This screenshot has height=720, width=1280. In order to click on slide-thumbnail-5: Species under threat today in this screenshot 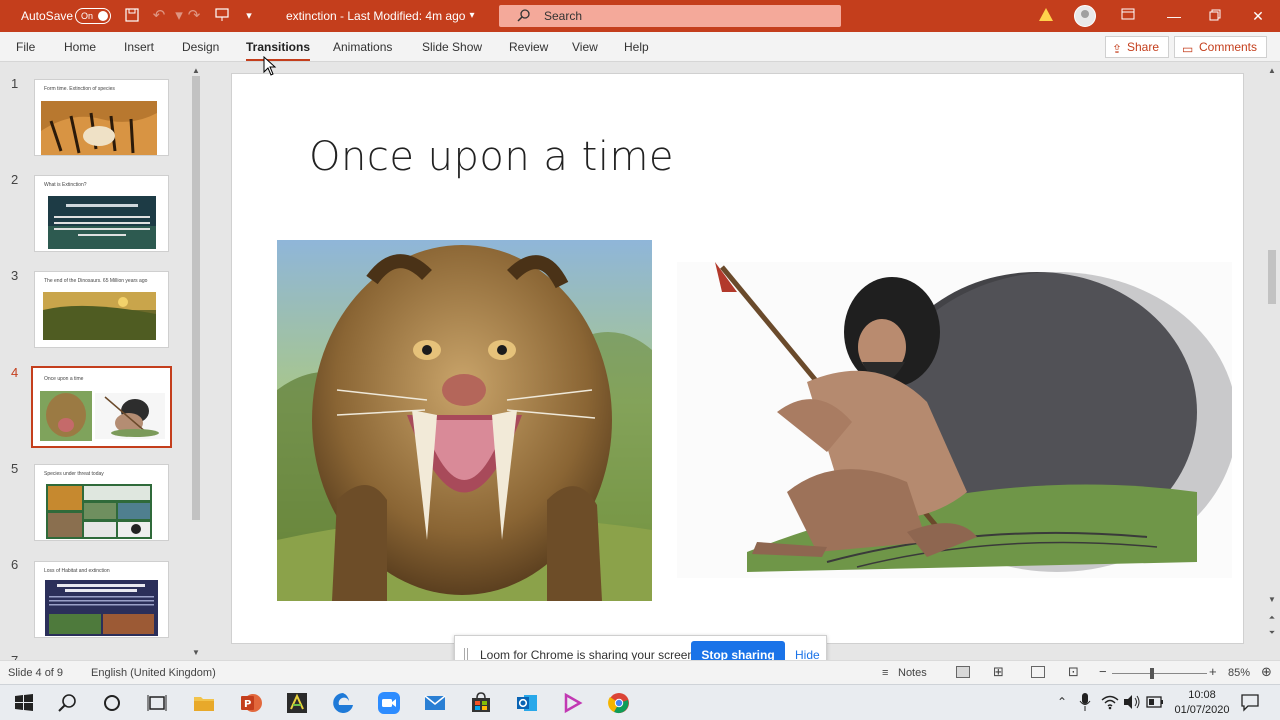, I will do `click(101, 502)`.